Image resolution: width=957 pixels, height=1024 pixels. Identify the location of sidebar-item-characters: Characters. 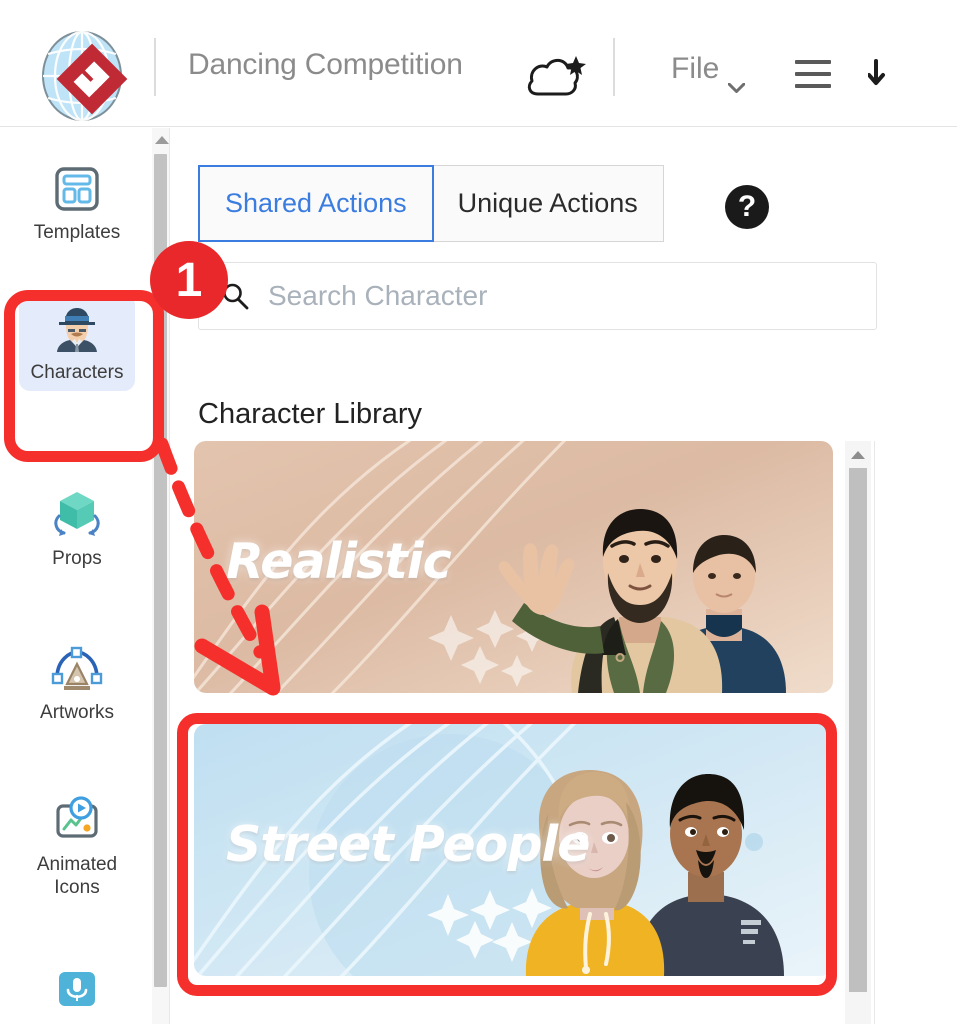
(77, 342).